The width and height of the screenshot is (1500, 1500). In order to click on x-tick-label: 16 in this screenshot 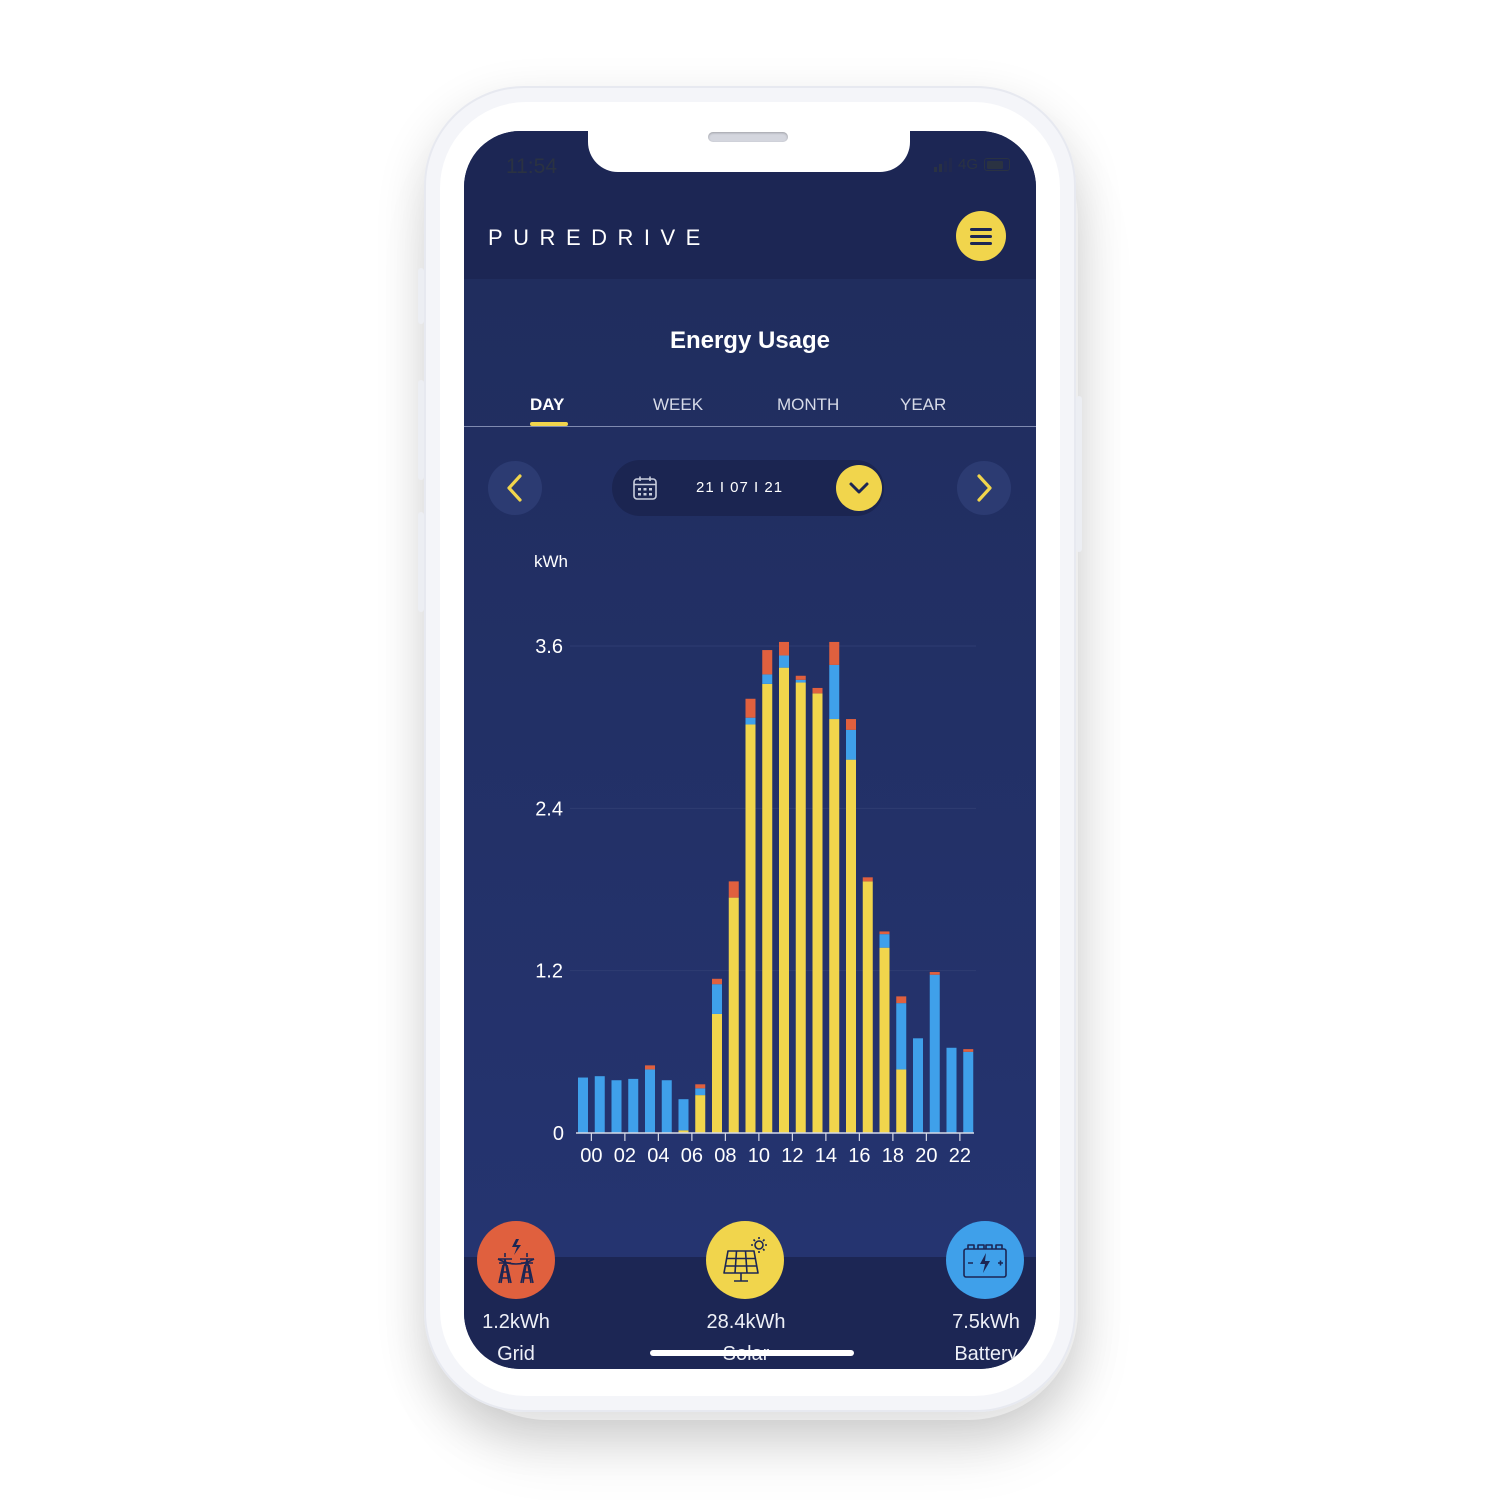, I will do `click(859, 1156)`.